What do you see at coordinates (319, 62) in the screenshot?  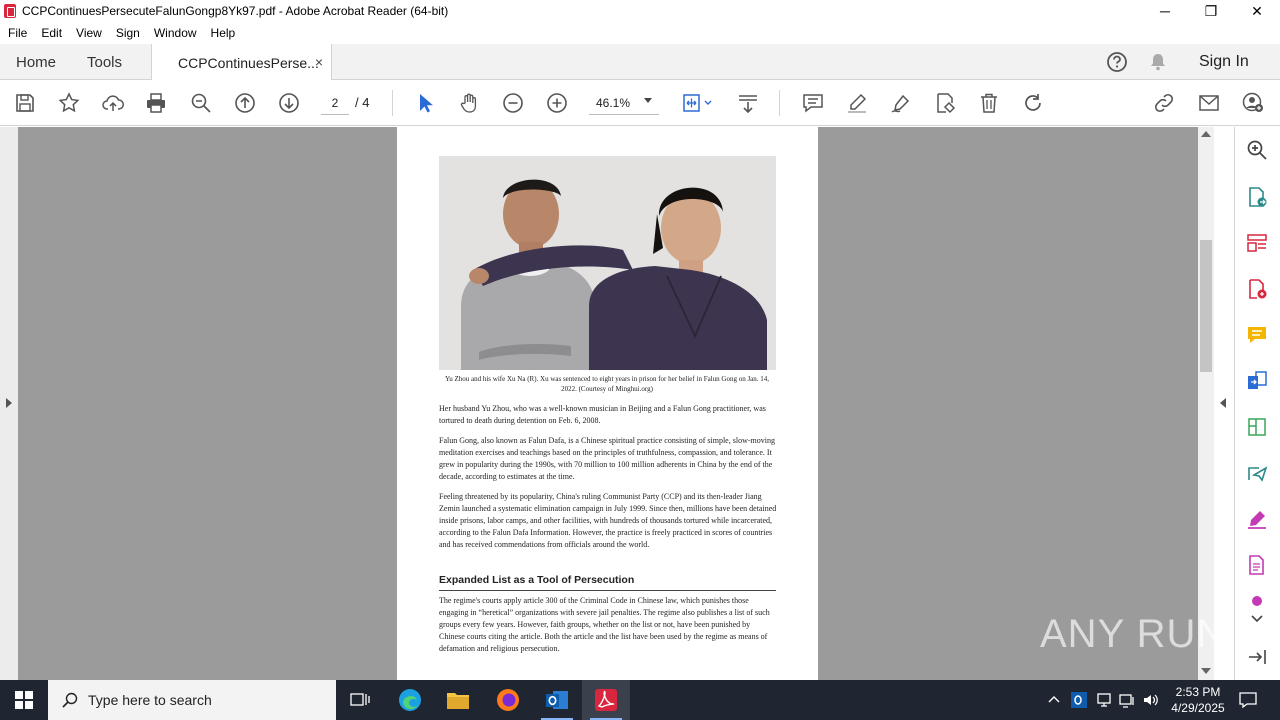 I see `close-tab-icon: ×` at bounding box center [319, 62].